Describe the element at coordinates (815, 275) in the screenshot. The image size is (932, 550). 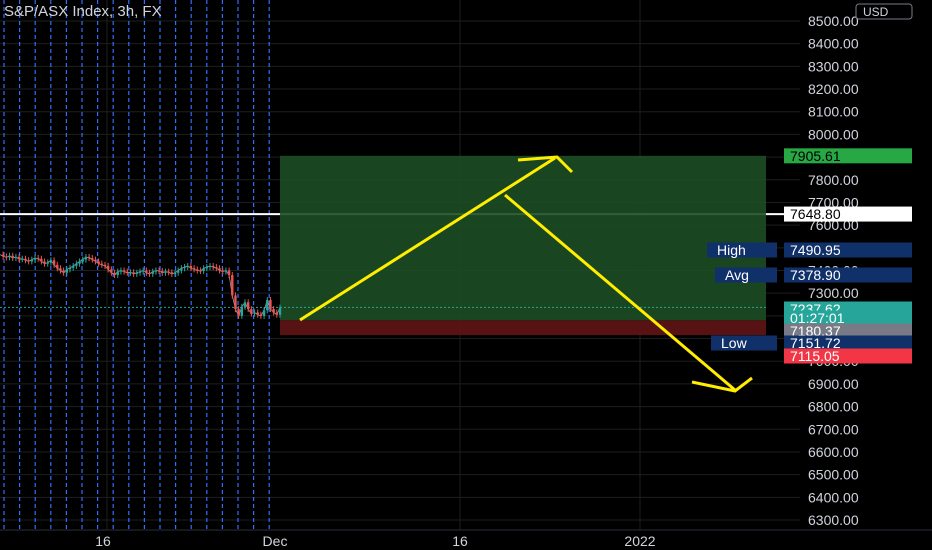
I see `price-label-text: 7378.90` at that location.